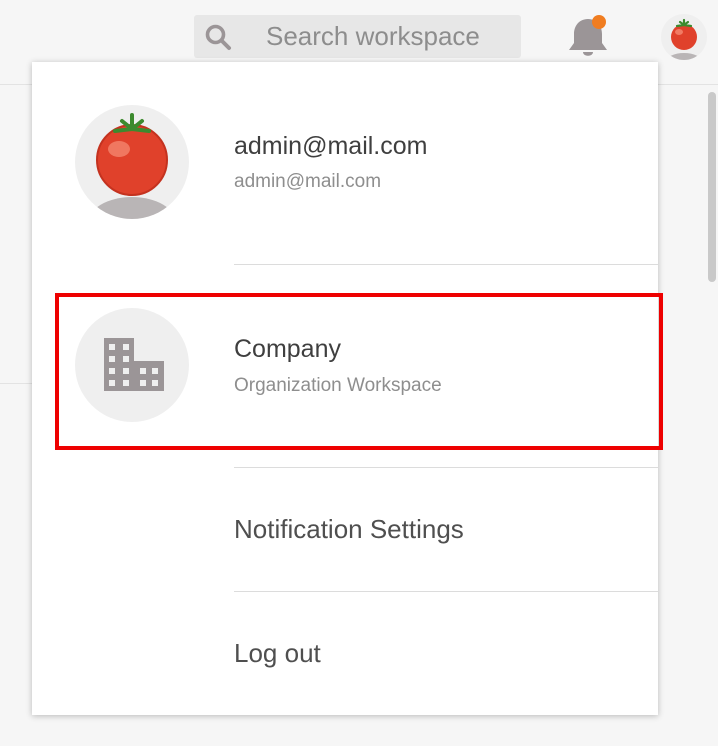 The image size is (718, 746). Describe the element at coordinates (338, 385) in the screenshot. I see `organization-subtitle: Organization Workspace` at that location.